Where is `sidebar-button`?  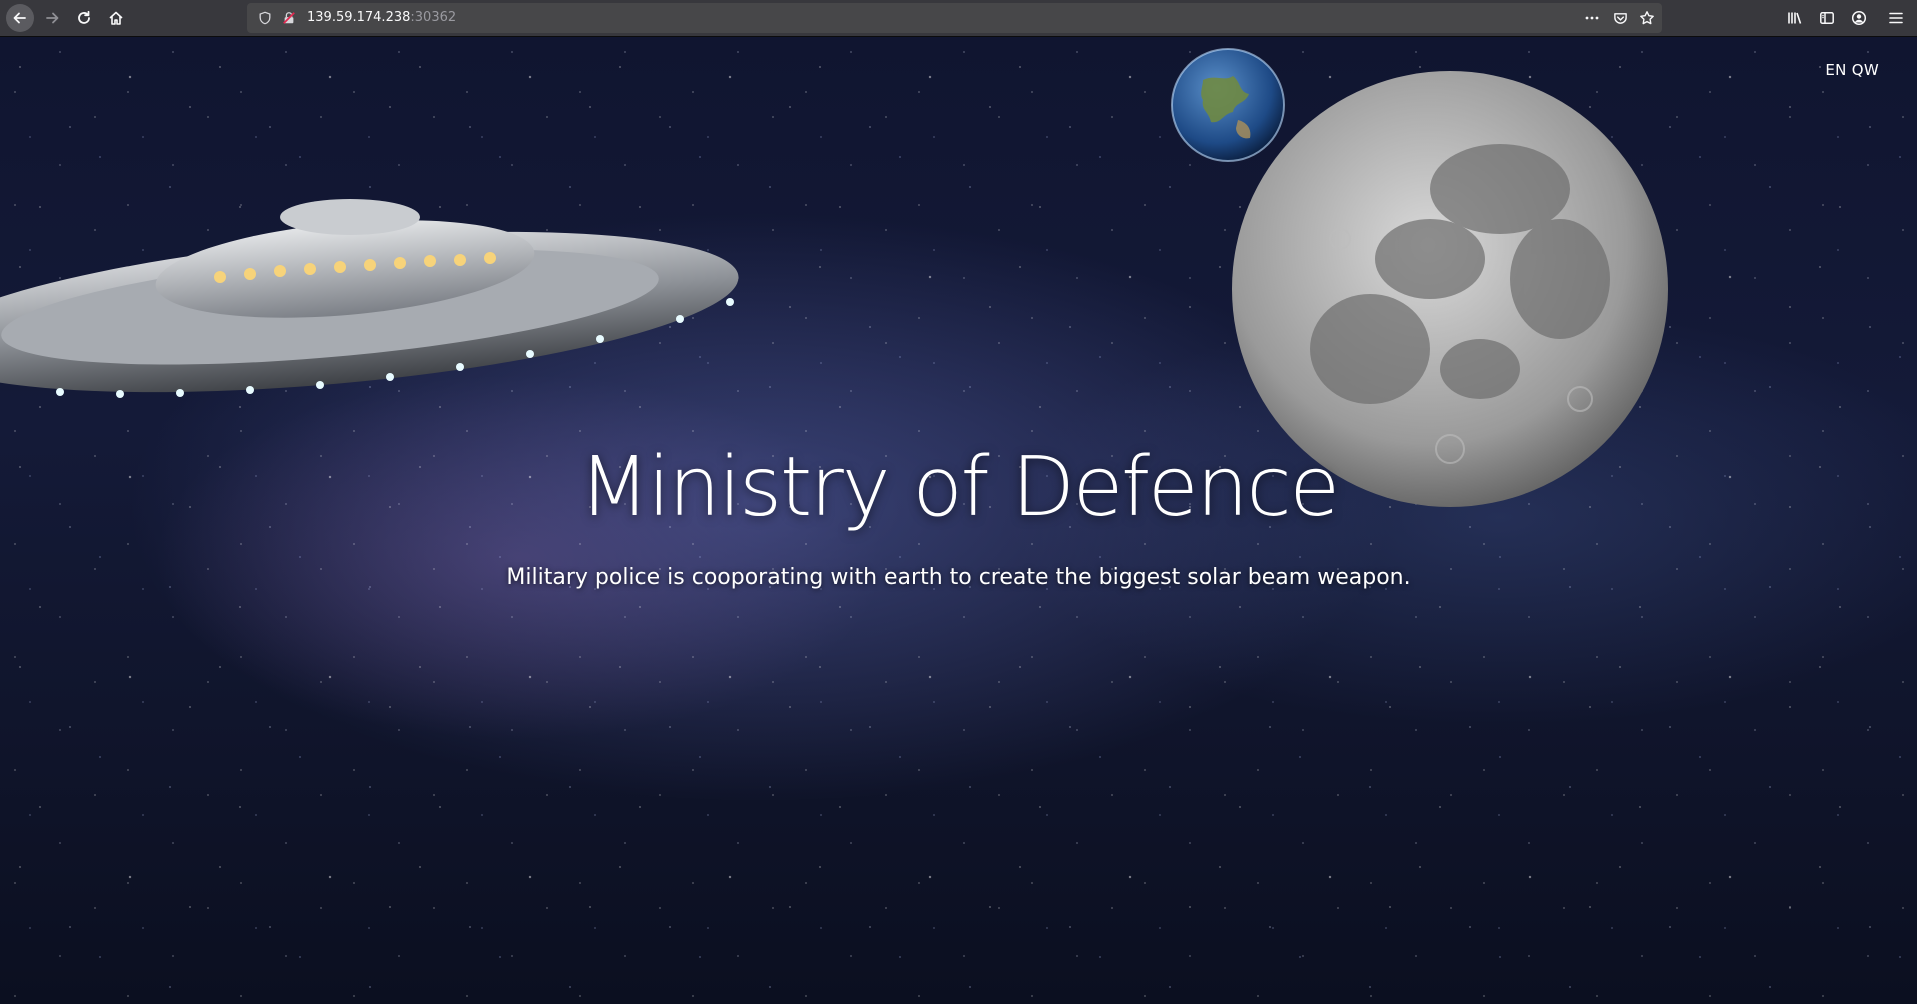 sidebar-button is located at coordinates (1827, 18).